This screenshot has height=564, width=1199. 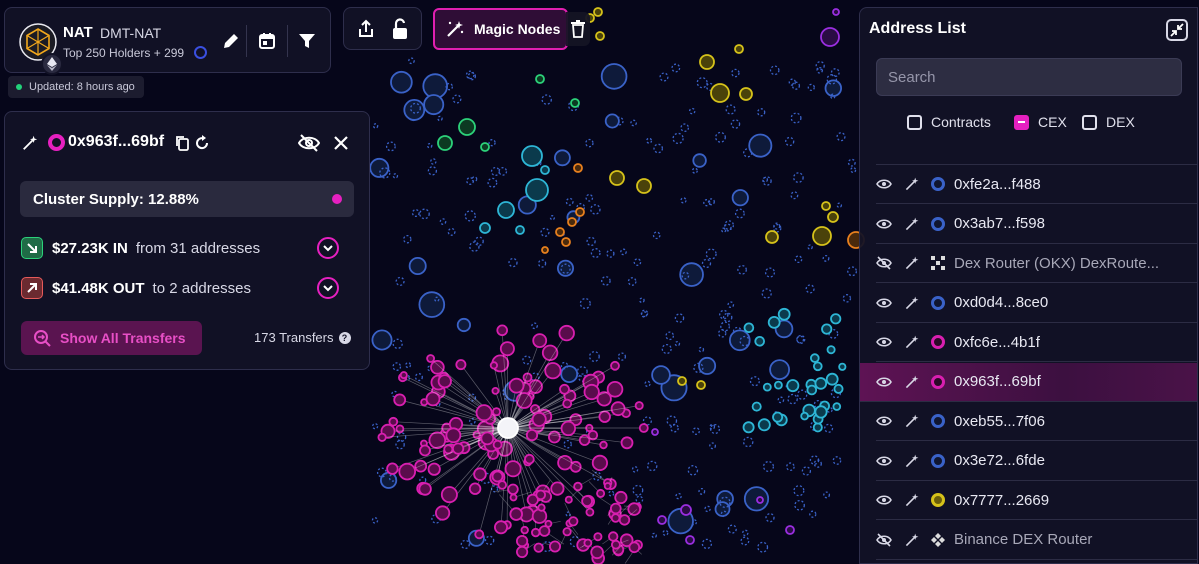 I want to click on address-search-input, so click(x=1029, y=77).